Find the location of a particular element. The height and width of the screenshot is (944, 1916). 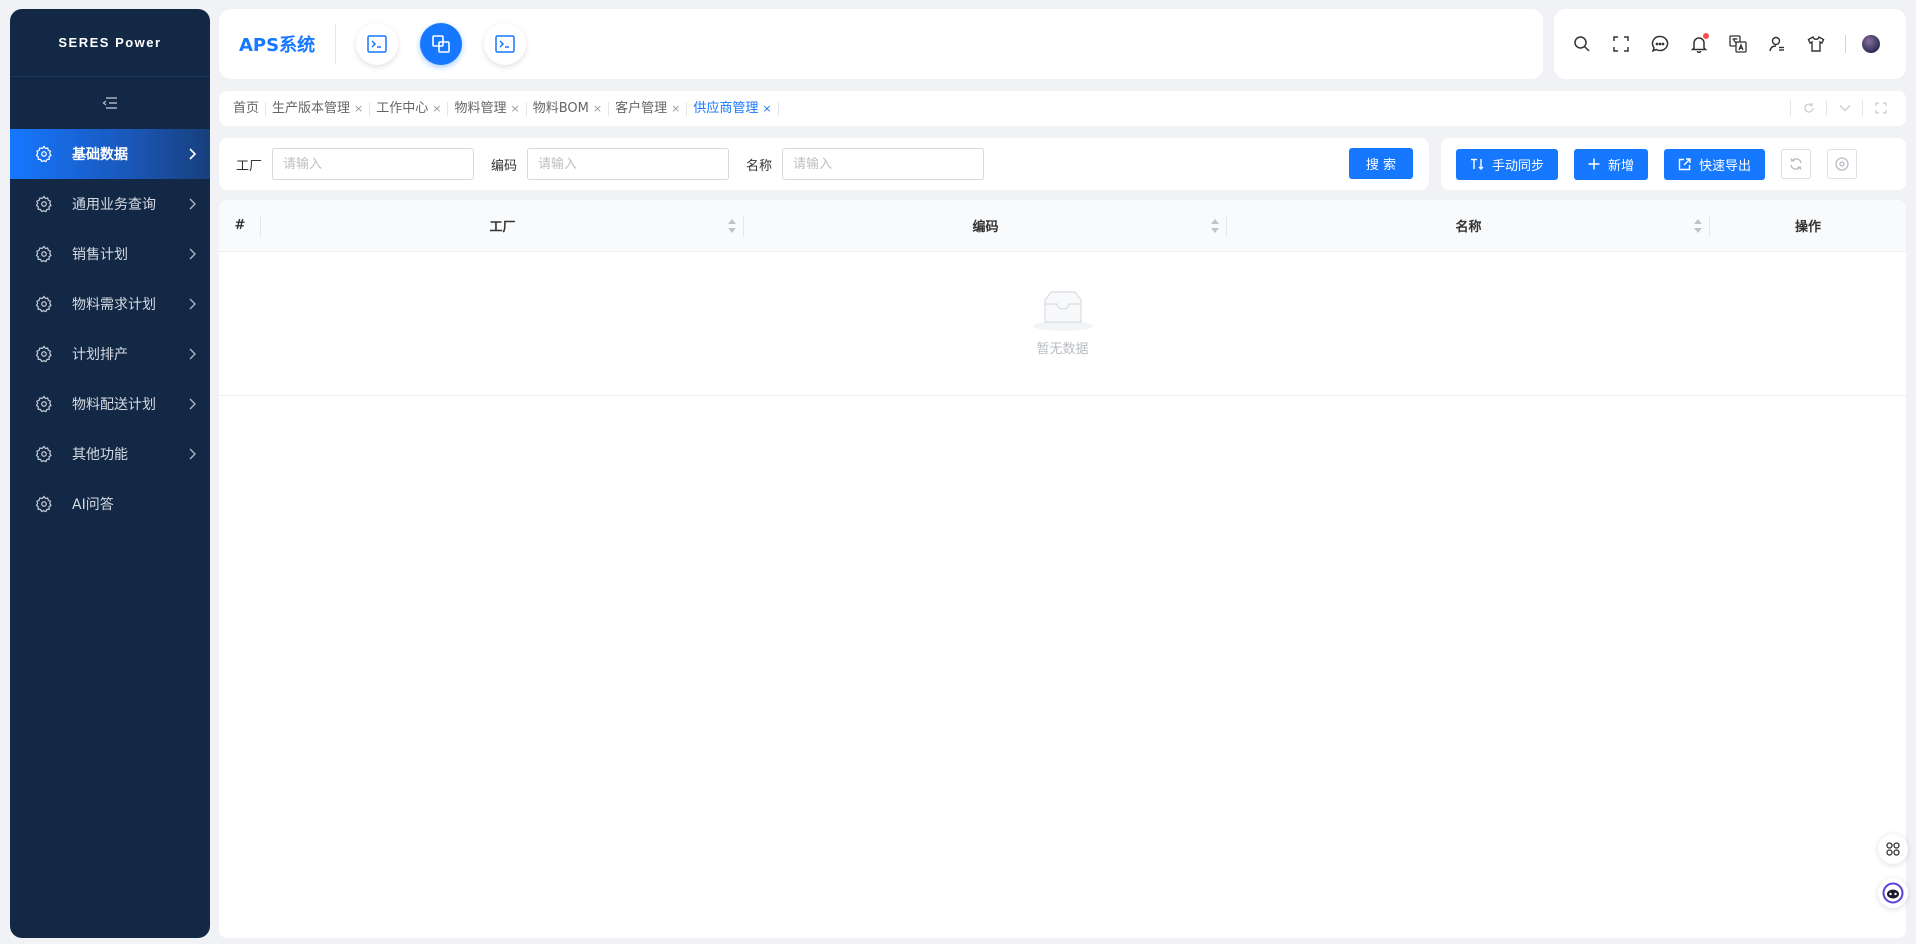

header-toolbox is located at coordinates (1730, 44).